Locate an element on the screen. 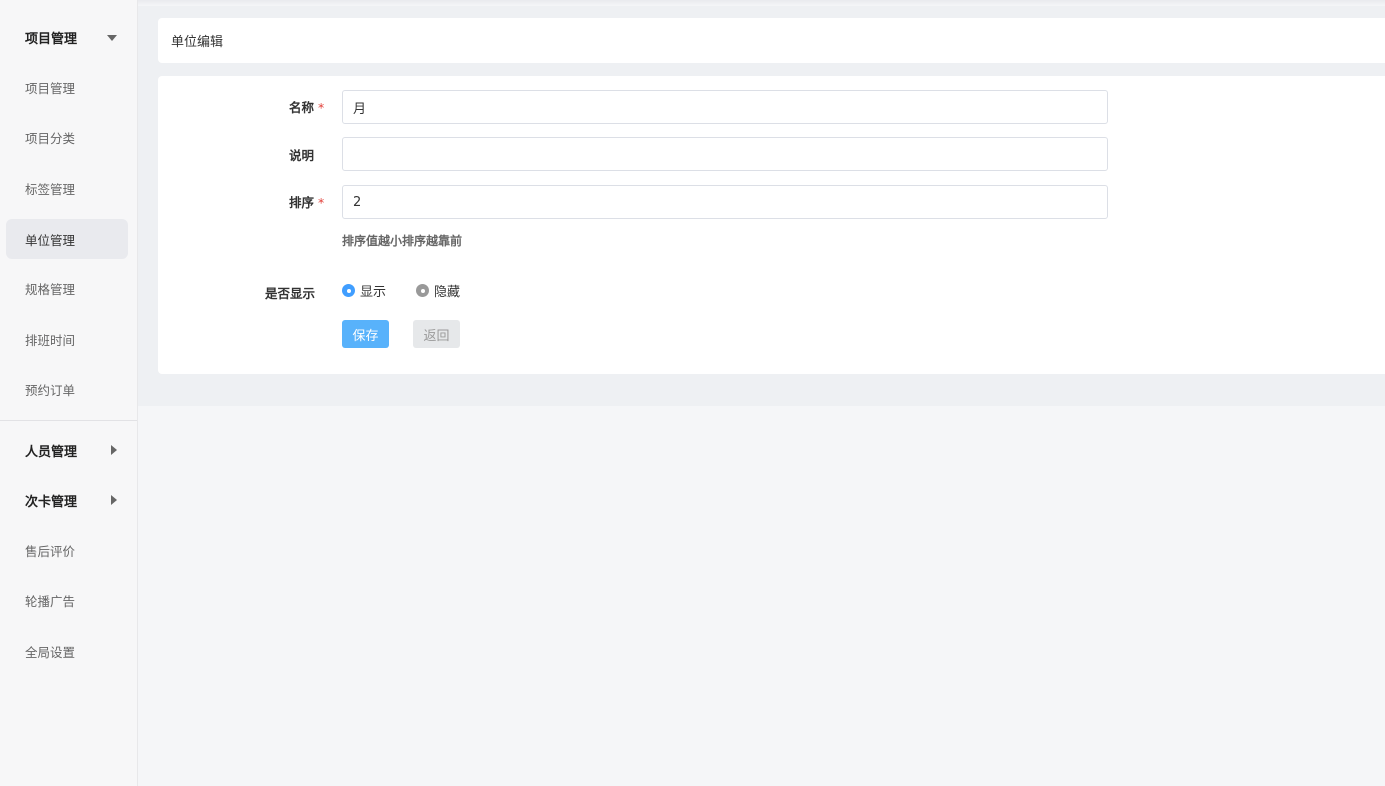 This screenshot has width=1385, height=786. chevron-down-icon is located at coordinates (112, 38).